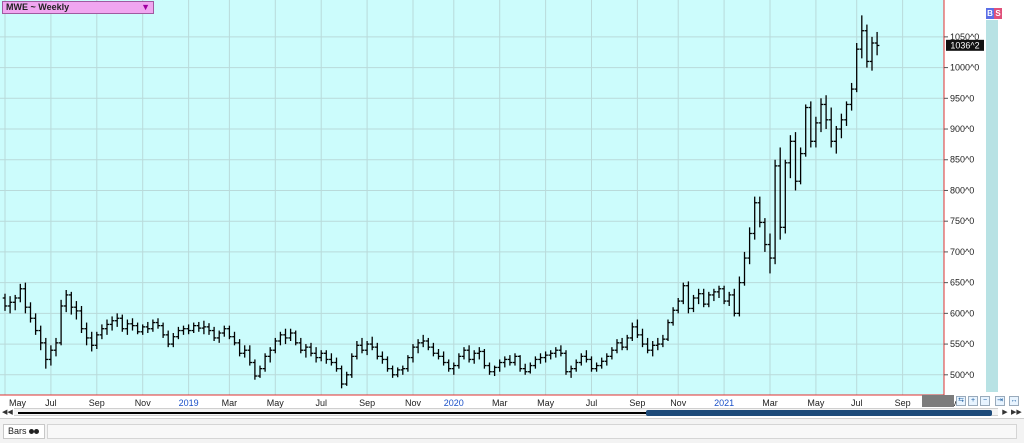  I want to click on tab-bars-label: Bars, so click(17, 431).